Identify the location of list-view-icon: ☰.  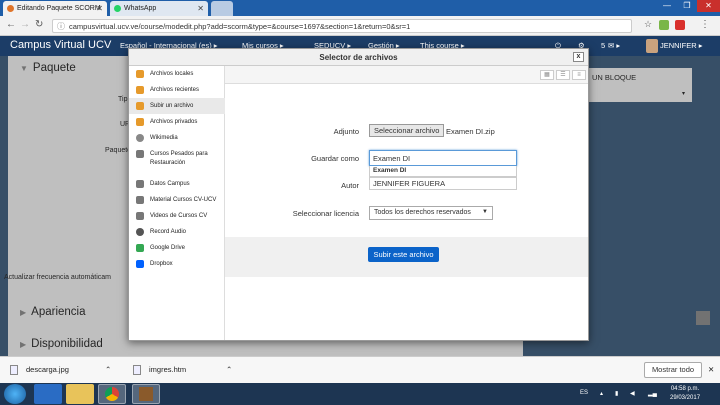
(563, 75).